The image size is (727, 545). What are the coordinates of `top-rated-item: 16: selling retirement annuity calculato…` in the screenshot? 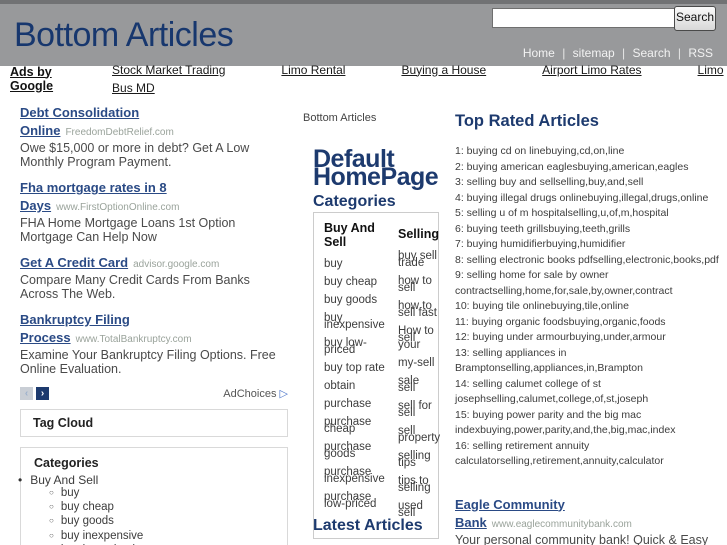 It's located at (591, 454).